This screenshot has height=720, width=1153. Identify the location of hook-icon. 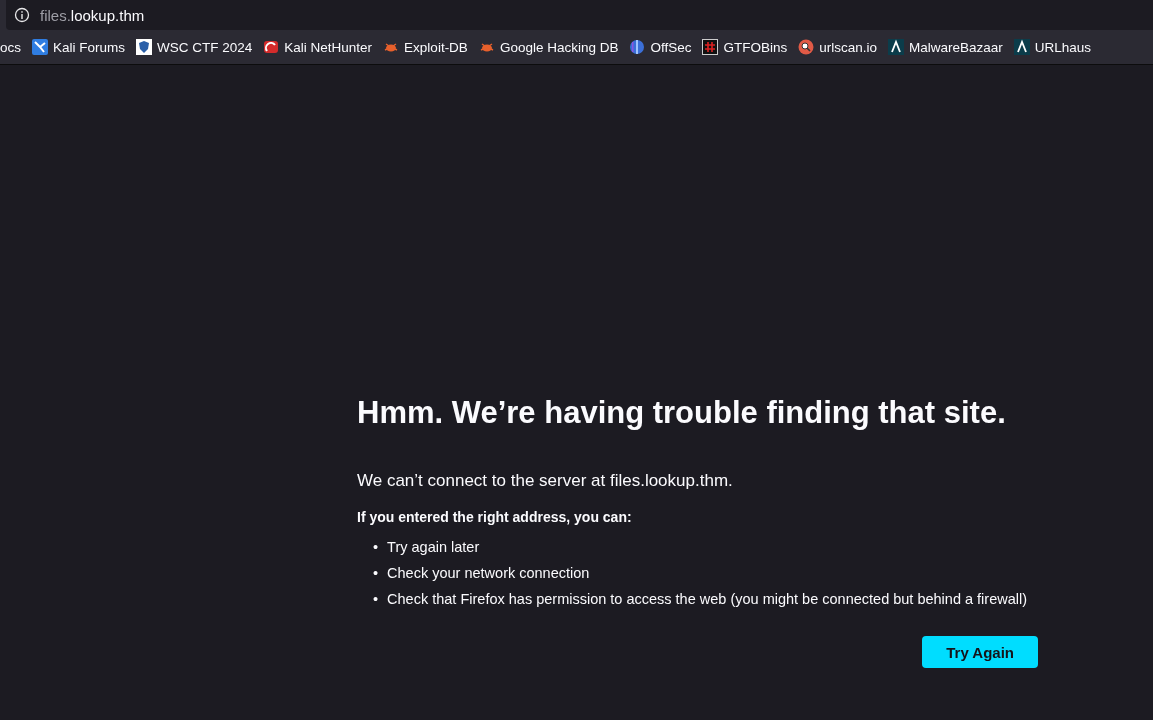
(271, 47).